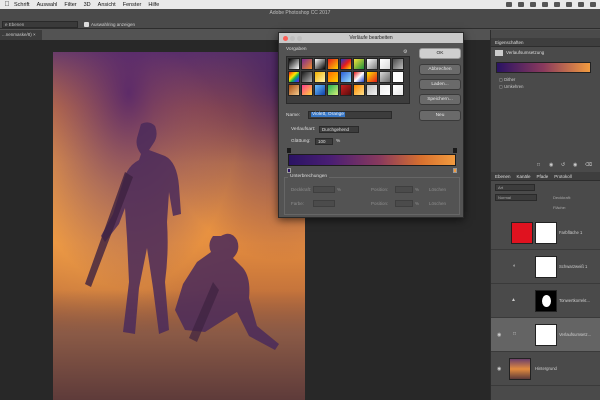  I want to click on opacity-stop-right, so click(455, 150).